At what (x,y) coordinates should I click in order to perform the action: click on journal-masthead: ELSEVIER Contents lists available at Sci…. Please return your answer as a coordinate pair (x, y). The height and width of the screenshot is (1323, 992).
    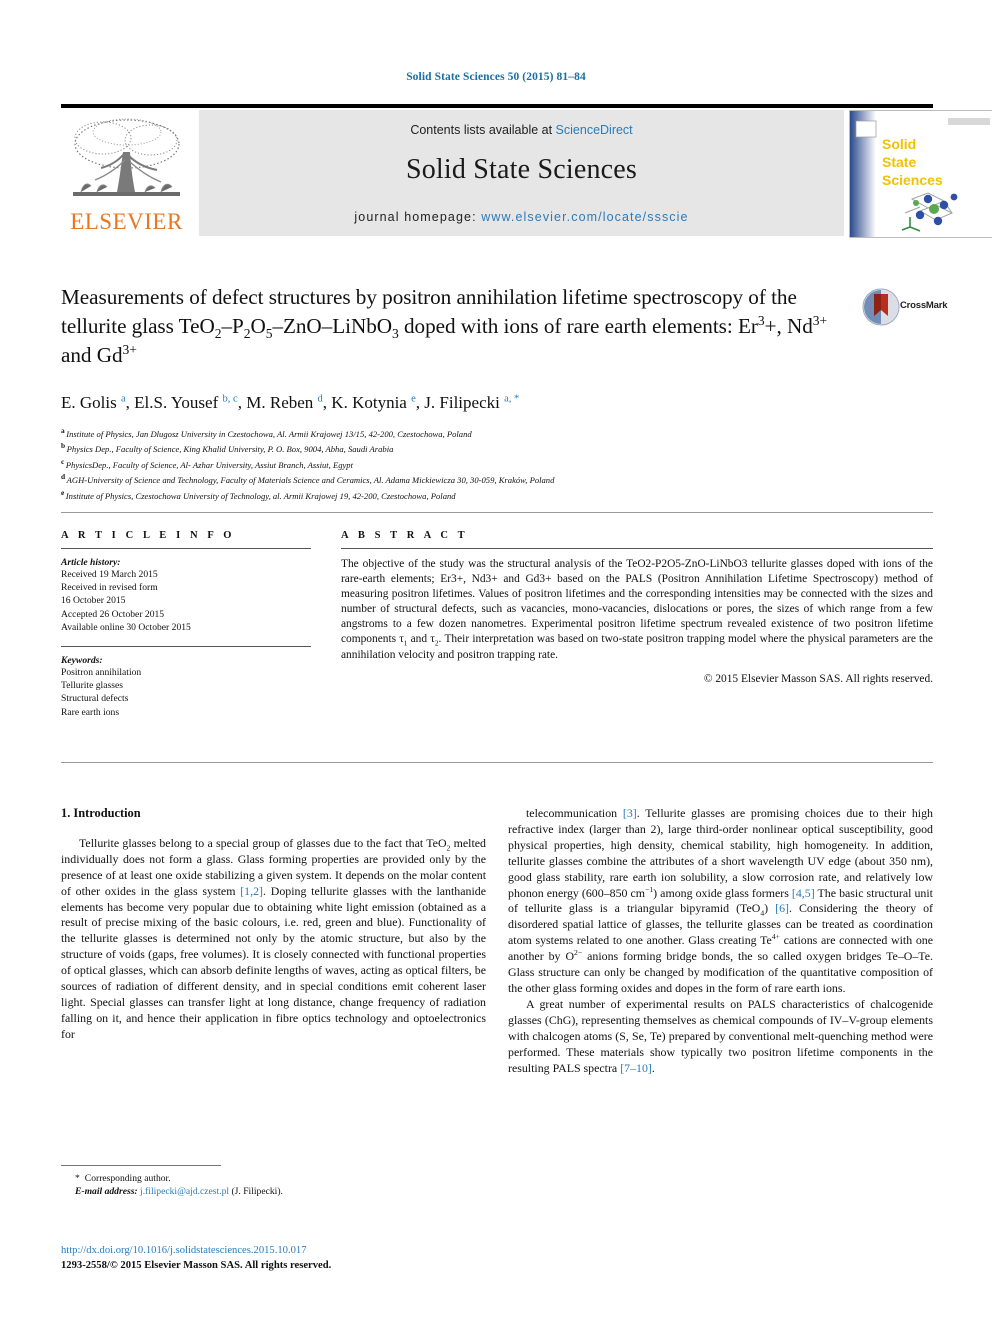
    Looking at the image, I should click on (526, 171).